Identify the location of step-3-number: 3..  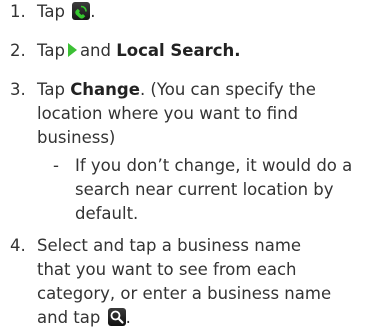
(18, 89).